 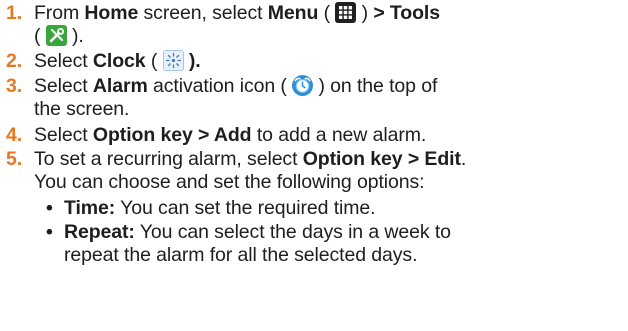 What do you see at coordinates (346, 12) in the screenshot?
I see `menu-grid-icon` at bounding box center [346, 12].